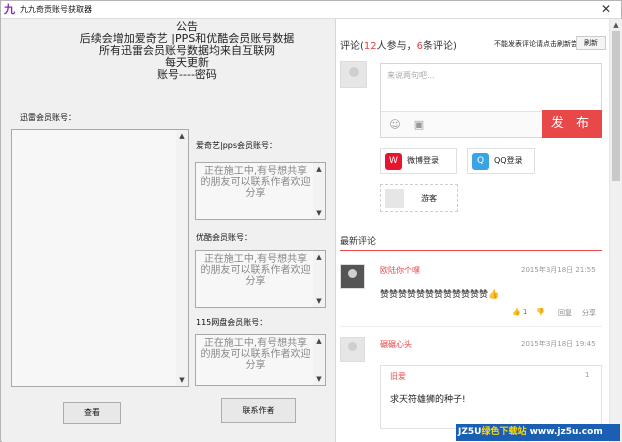  I want to click on iqiyi-account-textarea: 正在施工中,有号想共享的朋友可以联系作者欢迎分享 ▲ ▼, so click(260, 191).